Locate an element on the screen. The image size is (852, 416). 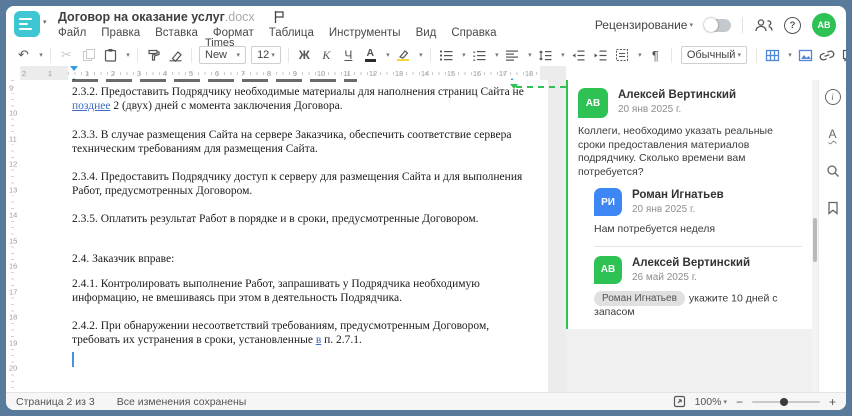
clear-formatting-eraser-button is located at coordinates (175, 55).